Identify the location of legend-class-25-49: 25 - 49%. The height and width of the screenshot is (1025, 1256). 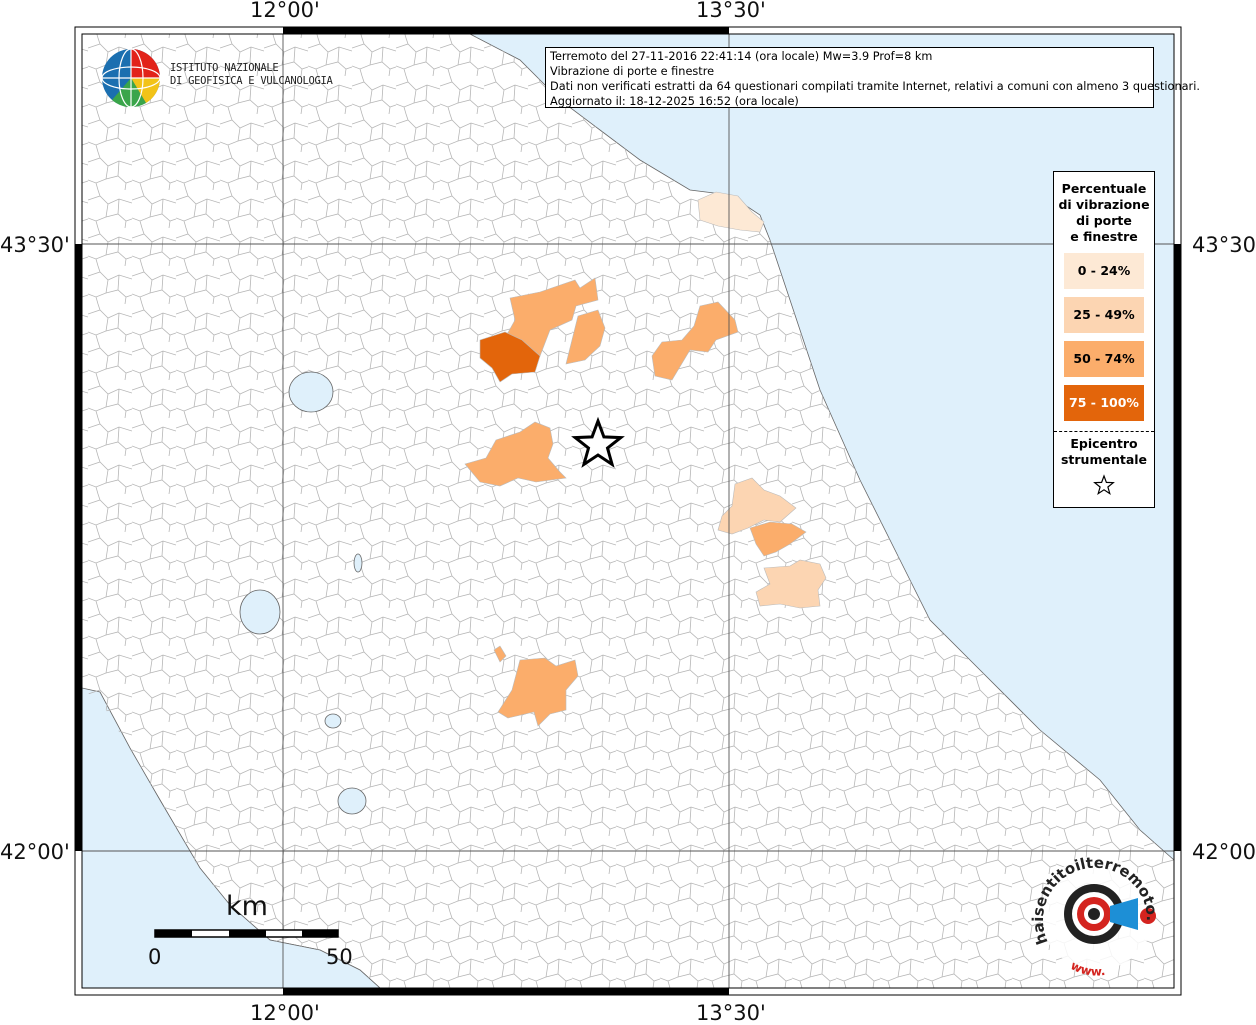
(1104, 315).